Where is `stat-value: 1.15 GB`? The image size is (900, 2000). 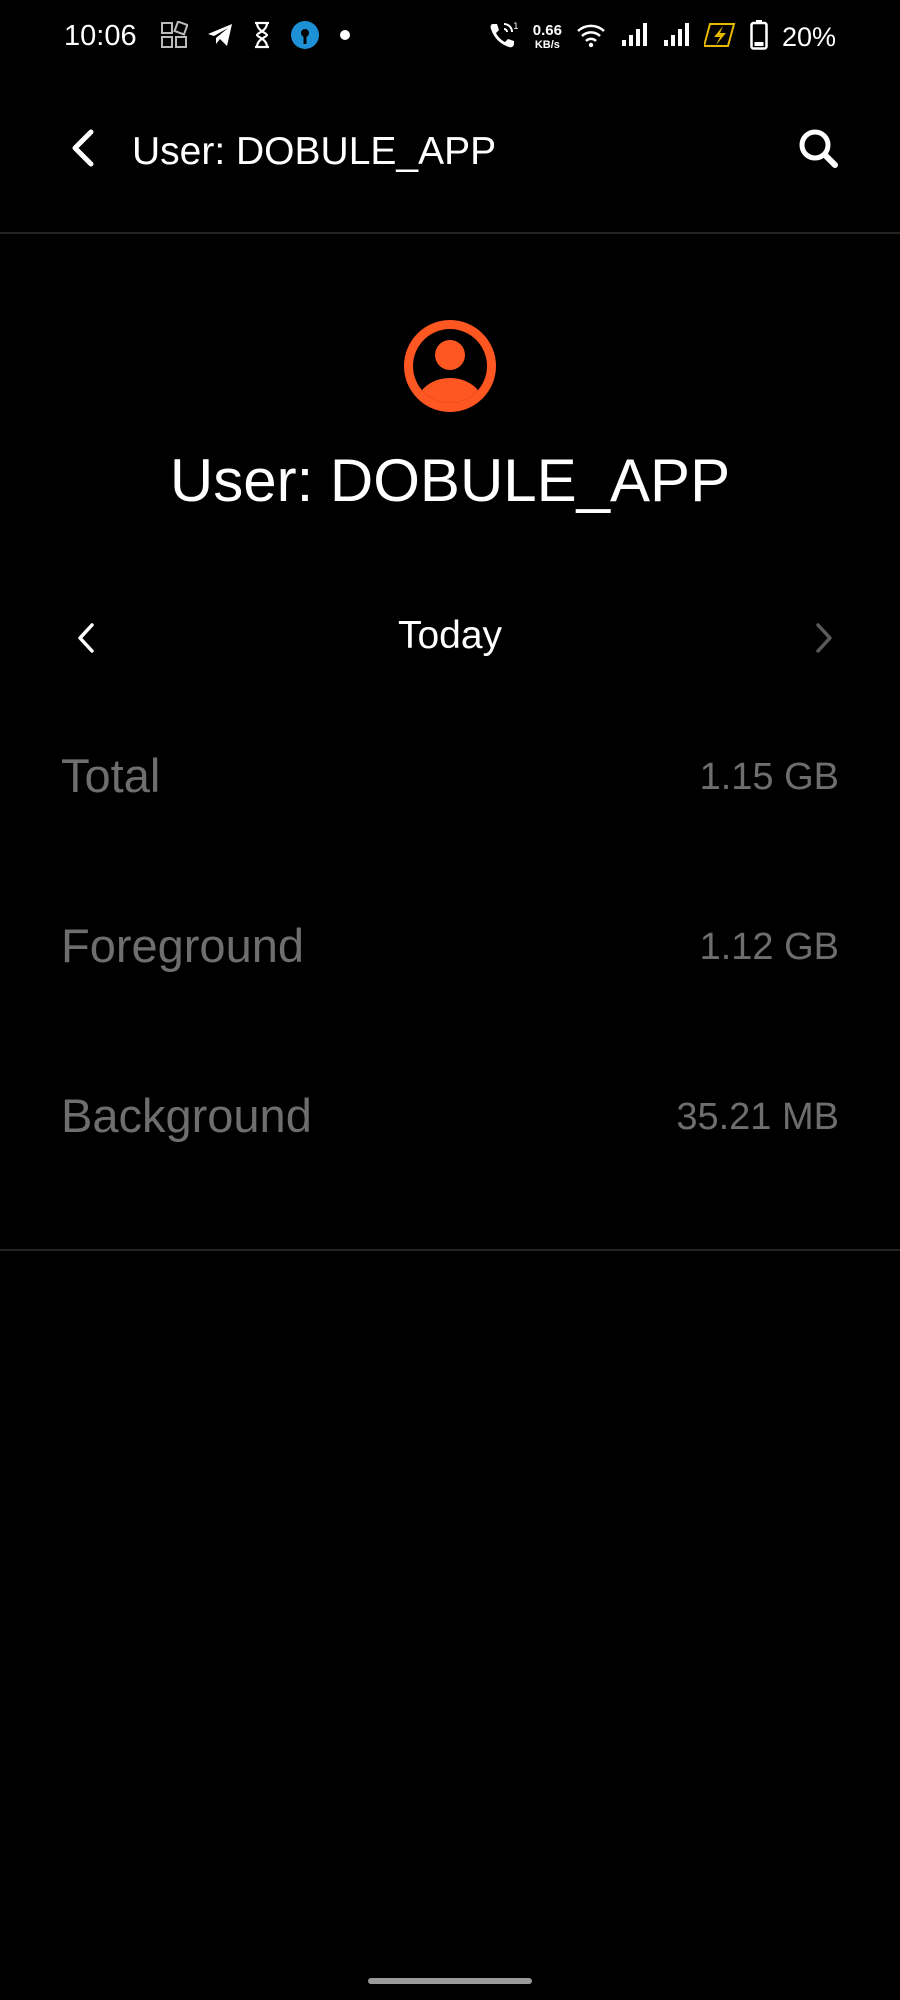 stat-value: 1.15 GB is located at coordinates (769, 777).